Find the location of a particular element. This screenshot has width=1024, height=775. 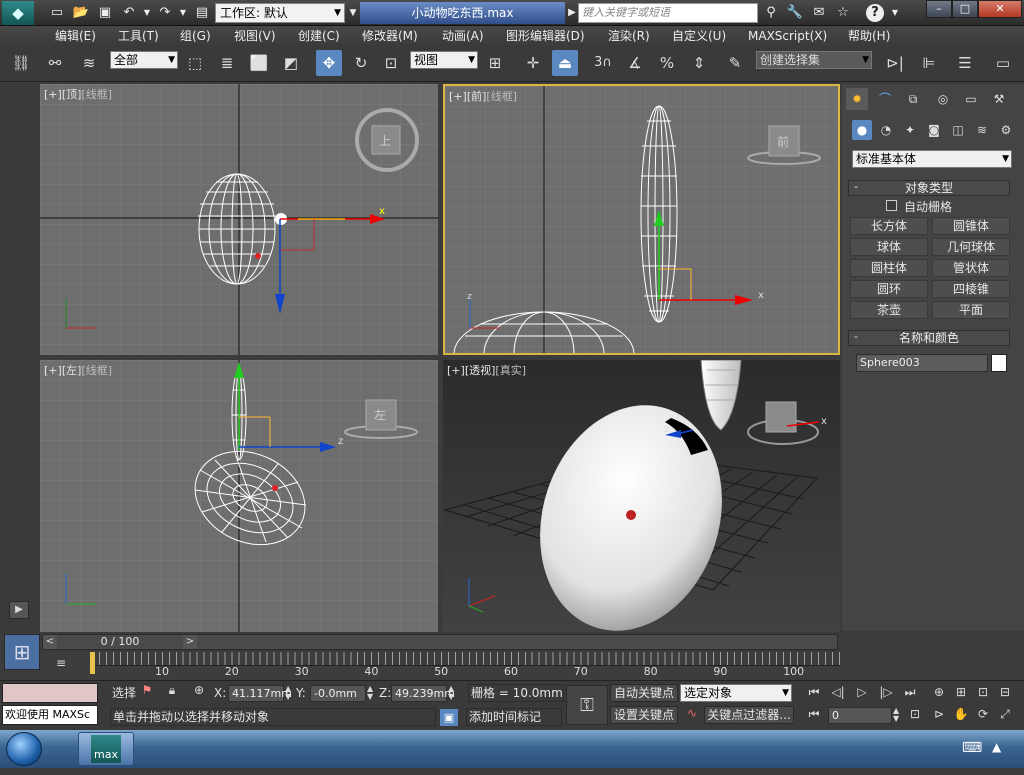

link-icon: ⛓ is located at coordinates (21, 63).